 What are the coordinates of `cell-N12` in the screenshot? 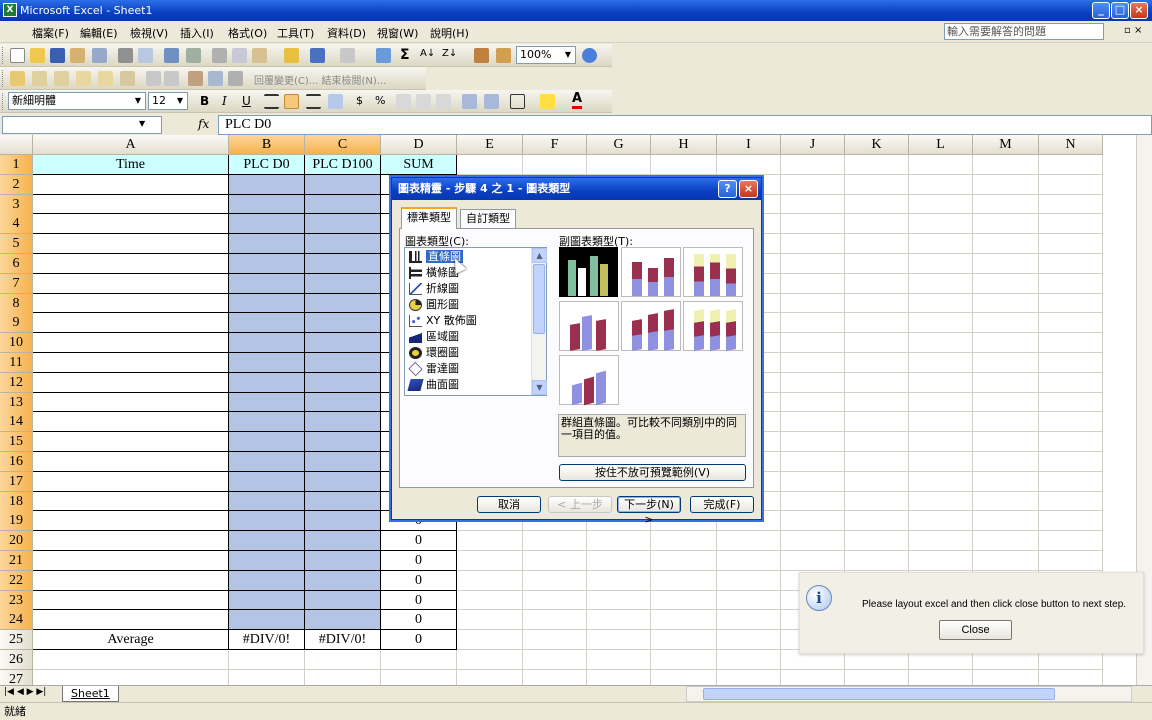 It's located at (1071, 382).